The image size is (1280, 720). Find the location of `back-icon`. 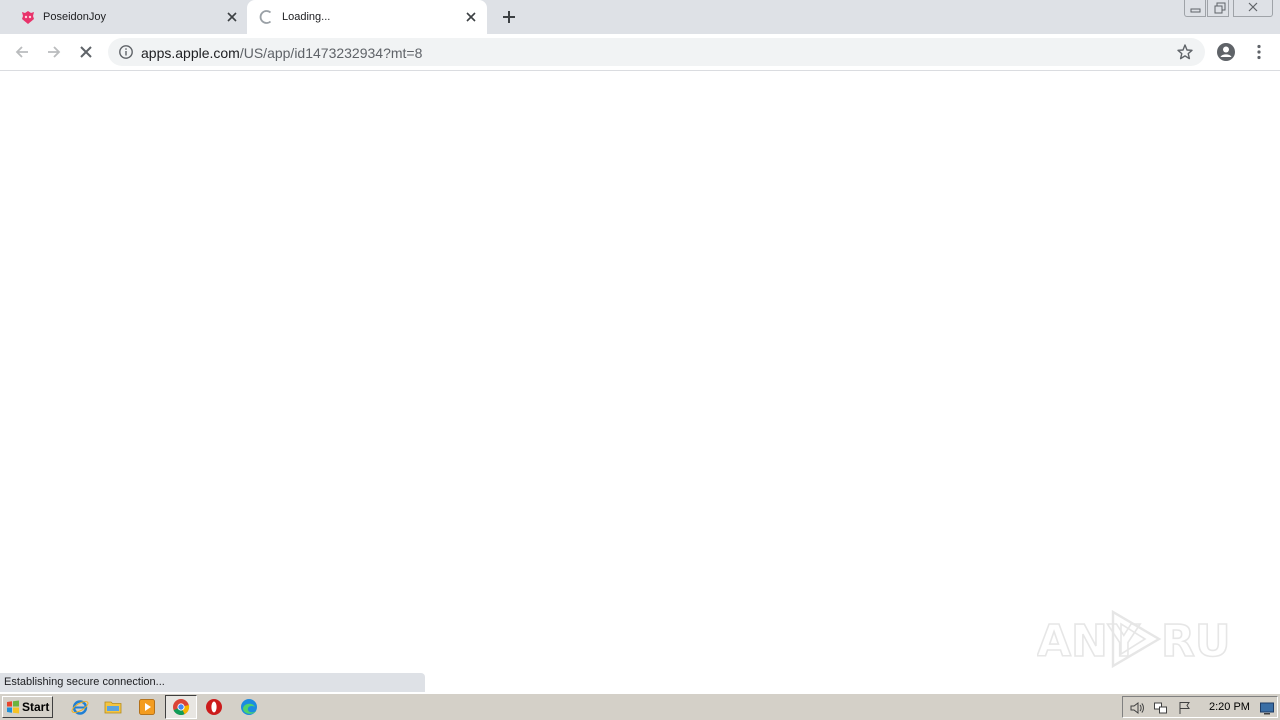

back-icon is located at coordinates (22, 52).